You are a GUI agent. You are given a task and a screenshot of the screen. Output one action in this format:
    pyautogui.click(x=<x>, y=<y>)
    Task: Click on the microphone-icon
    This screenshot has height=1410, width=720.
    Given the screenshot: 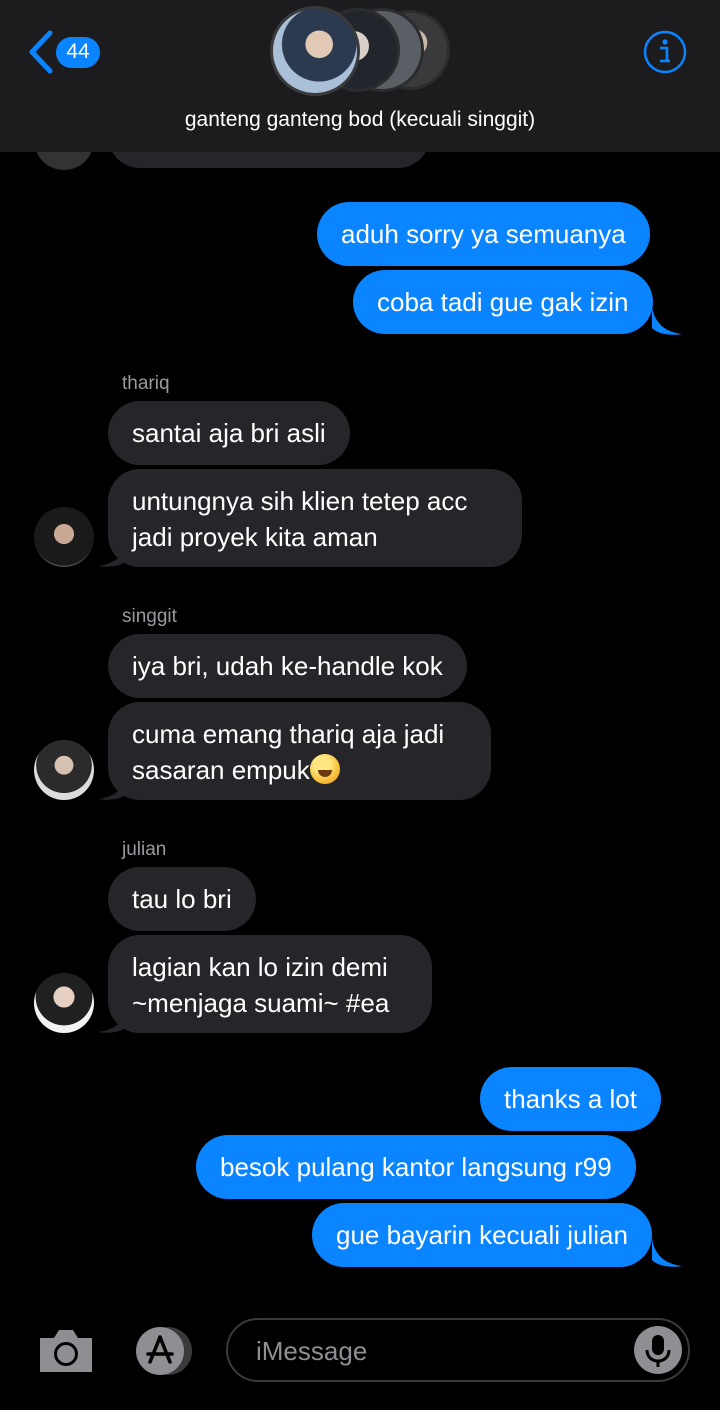 What is the action you would take?
    pyautogui.click(x=658, y=1351)
    